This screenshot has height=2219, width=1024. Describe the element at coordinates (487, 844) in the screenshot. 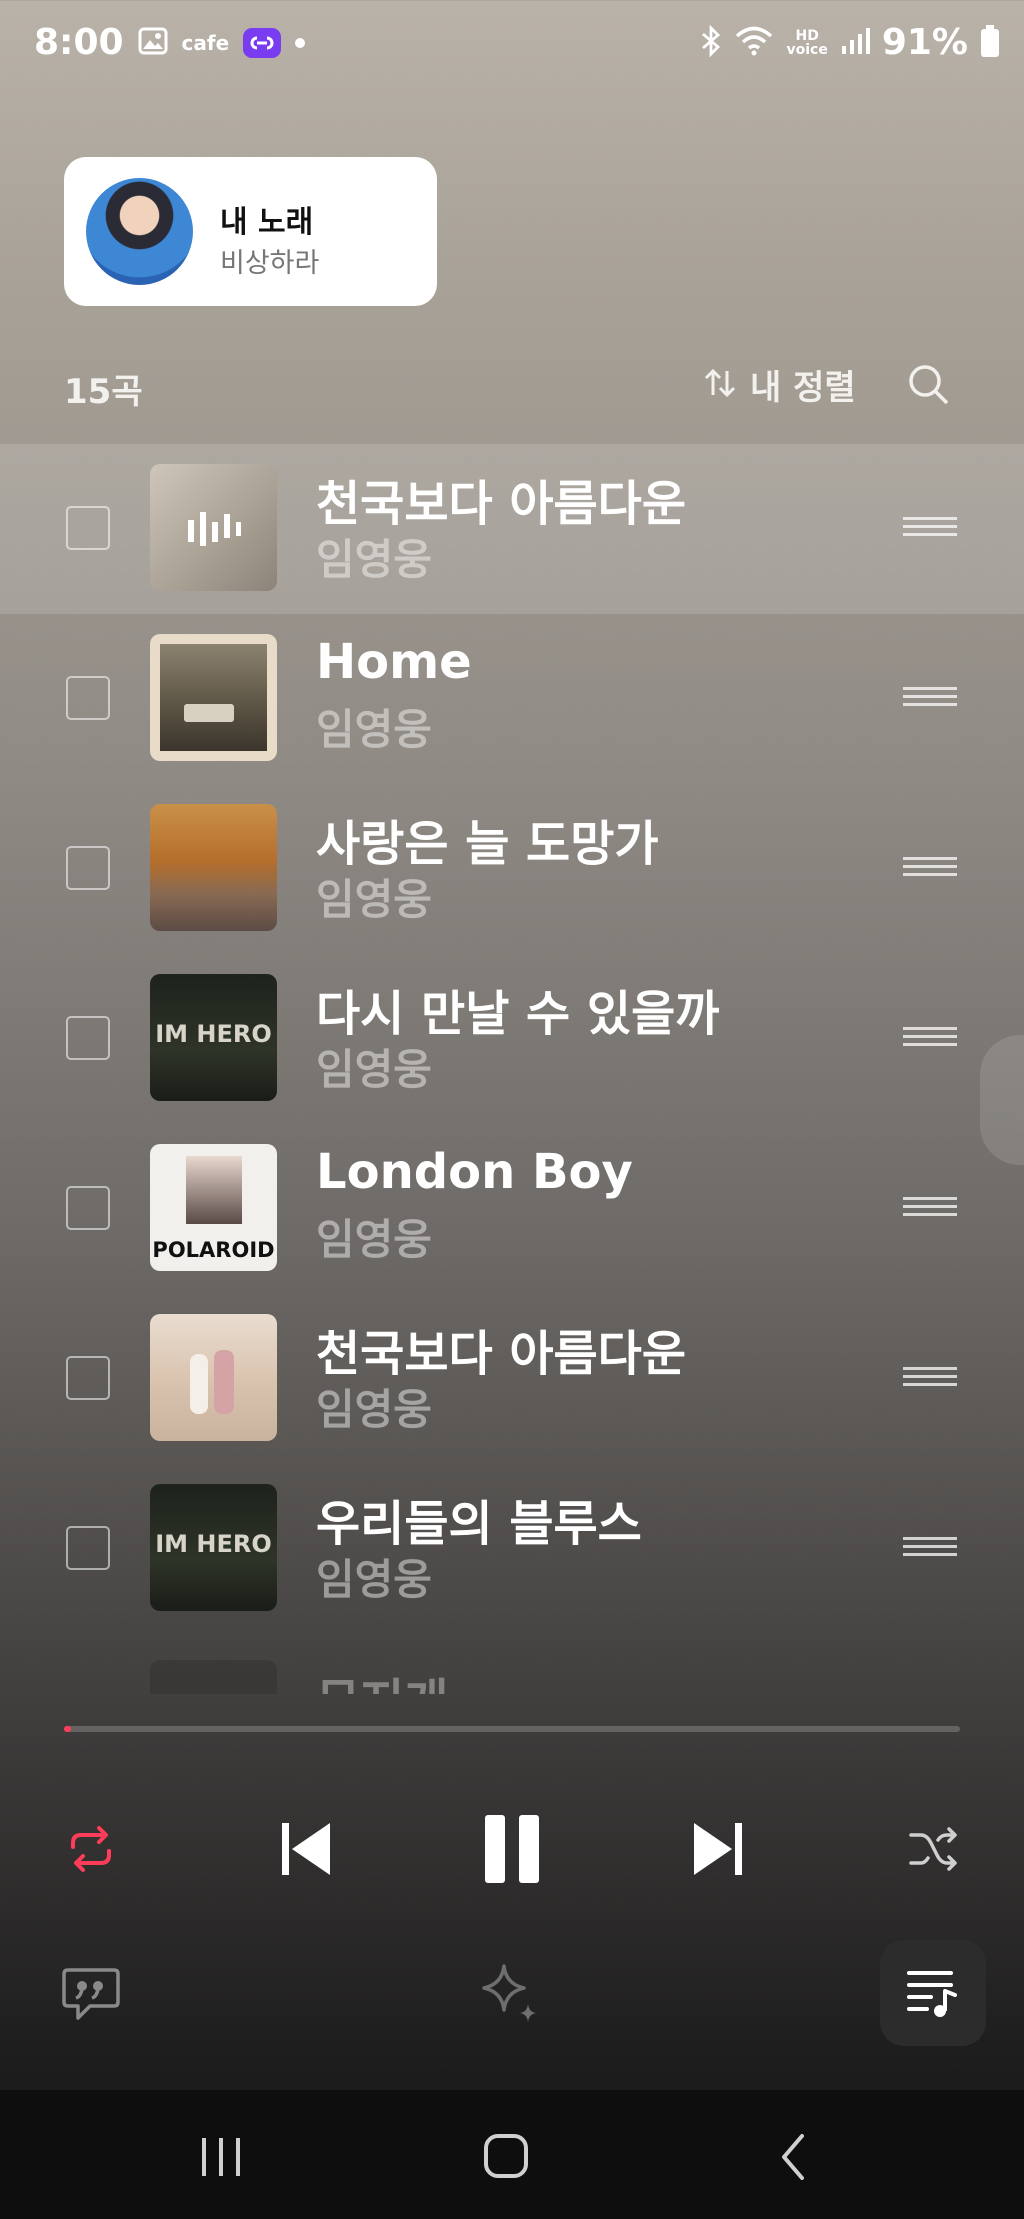

I see `track-title: 사랑은 늘 도망가` at that location.